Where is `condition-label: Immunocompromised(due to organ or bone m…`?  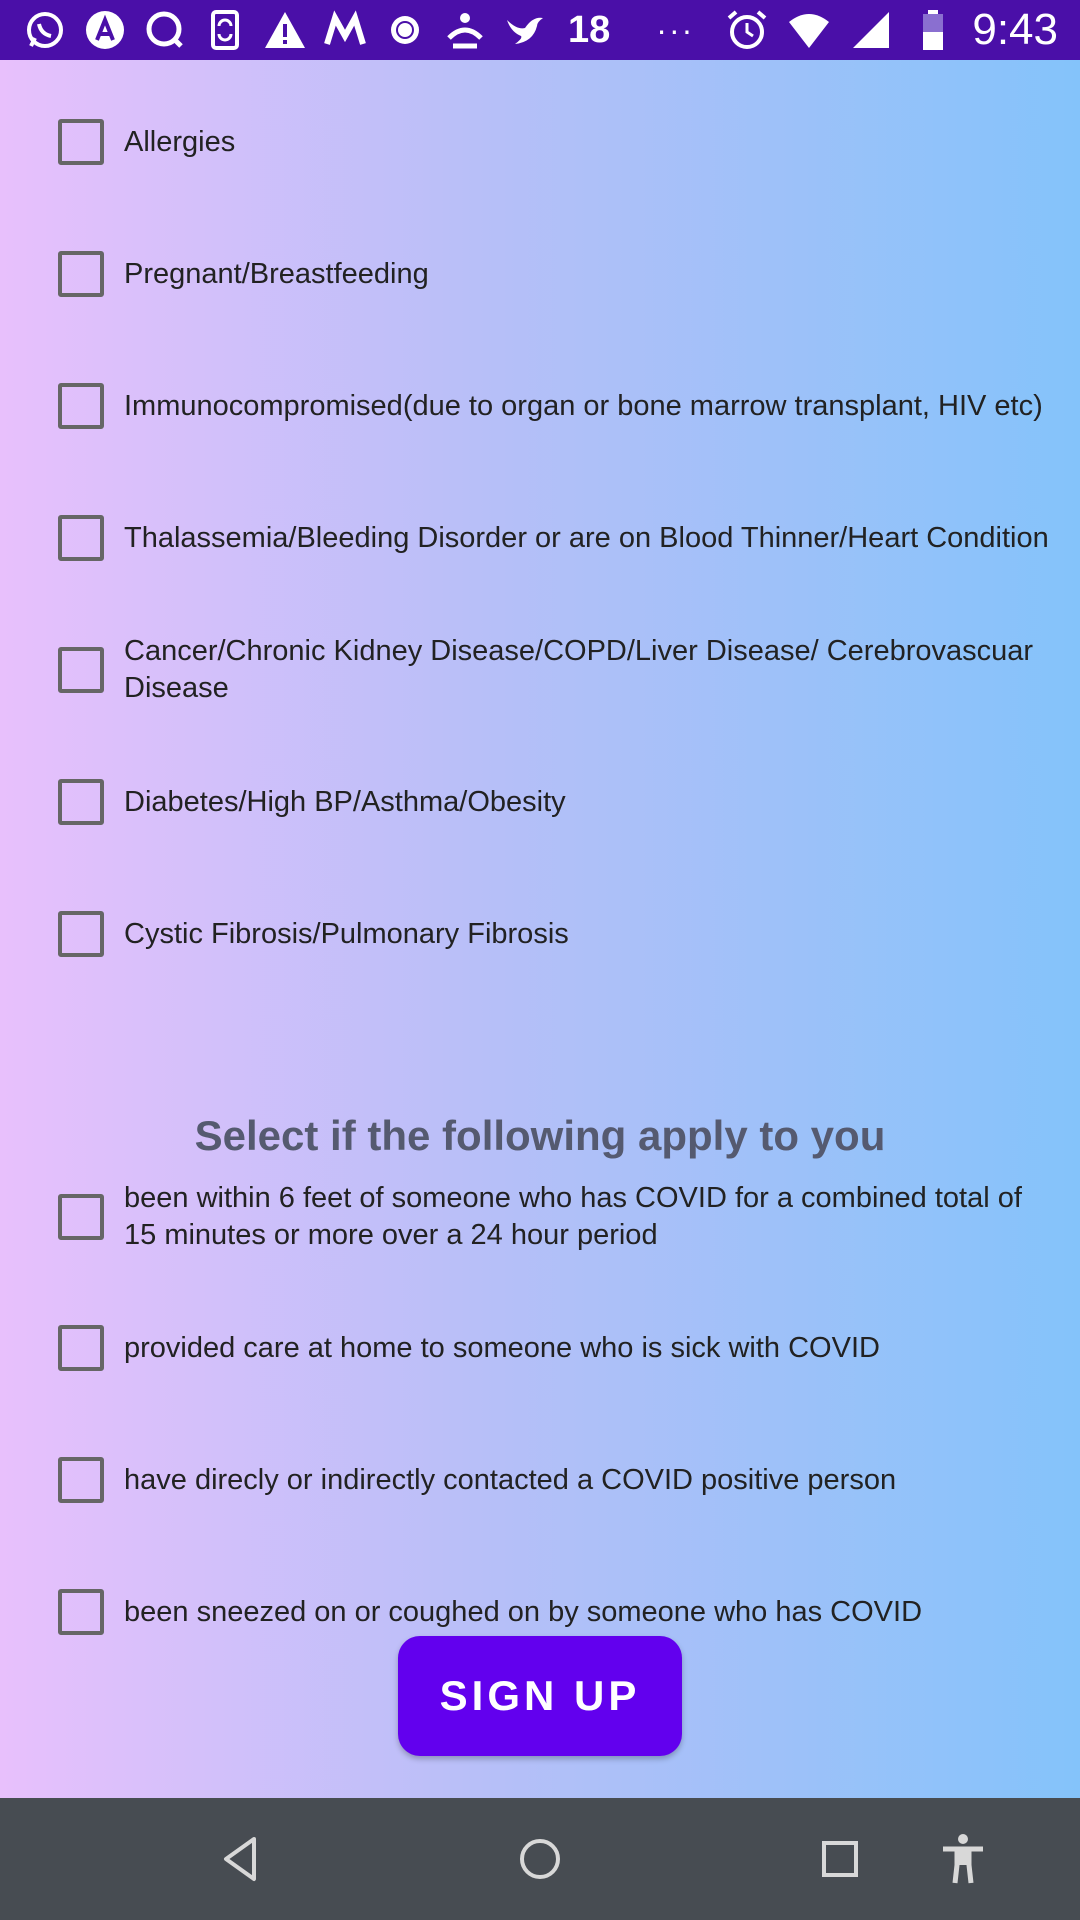 condition-label: Immunocompromised(due to organ or bone m… is located at coordinates (583, 405).